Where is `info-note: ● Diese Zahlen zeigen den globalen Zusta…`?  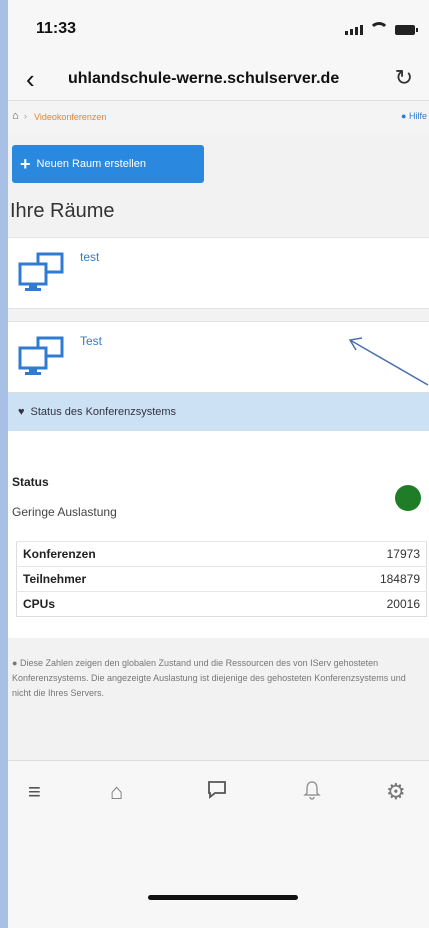
info-note: ● Diese Zahlen zeigen den globalen Zusta… is located at coordinates (219, 678).